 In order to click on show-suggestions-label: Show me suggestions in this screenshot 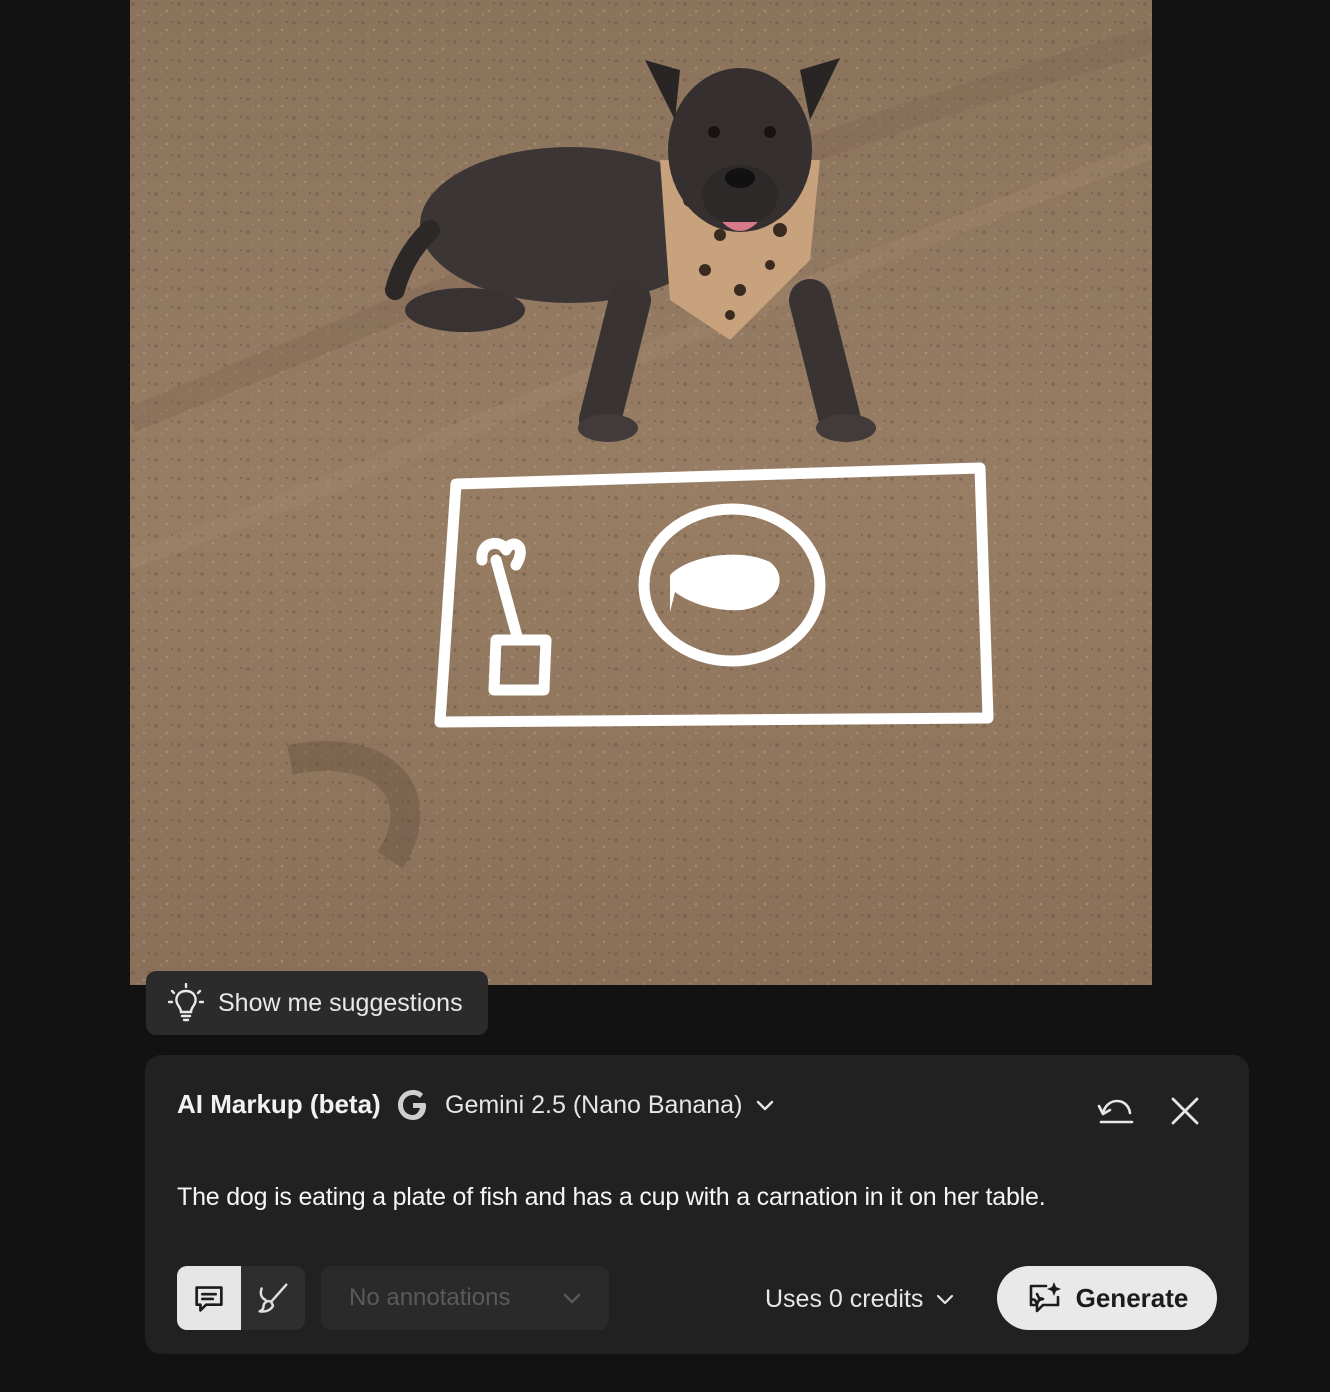, I will do `click(340, 1002)`.